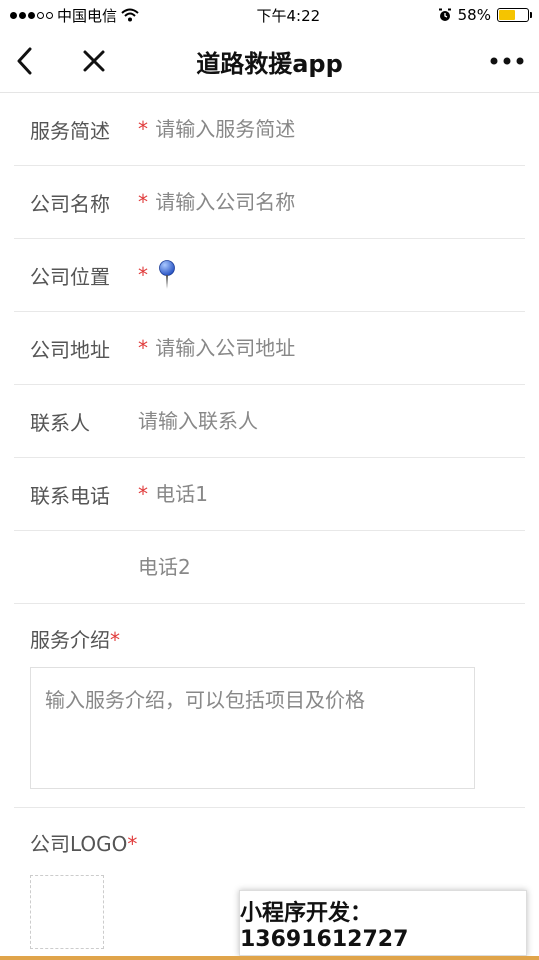 The image size is (539, 960). I want to click on alarm-icon, so click(444, 14).